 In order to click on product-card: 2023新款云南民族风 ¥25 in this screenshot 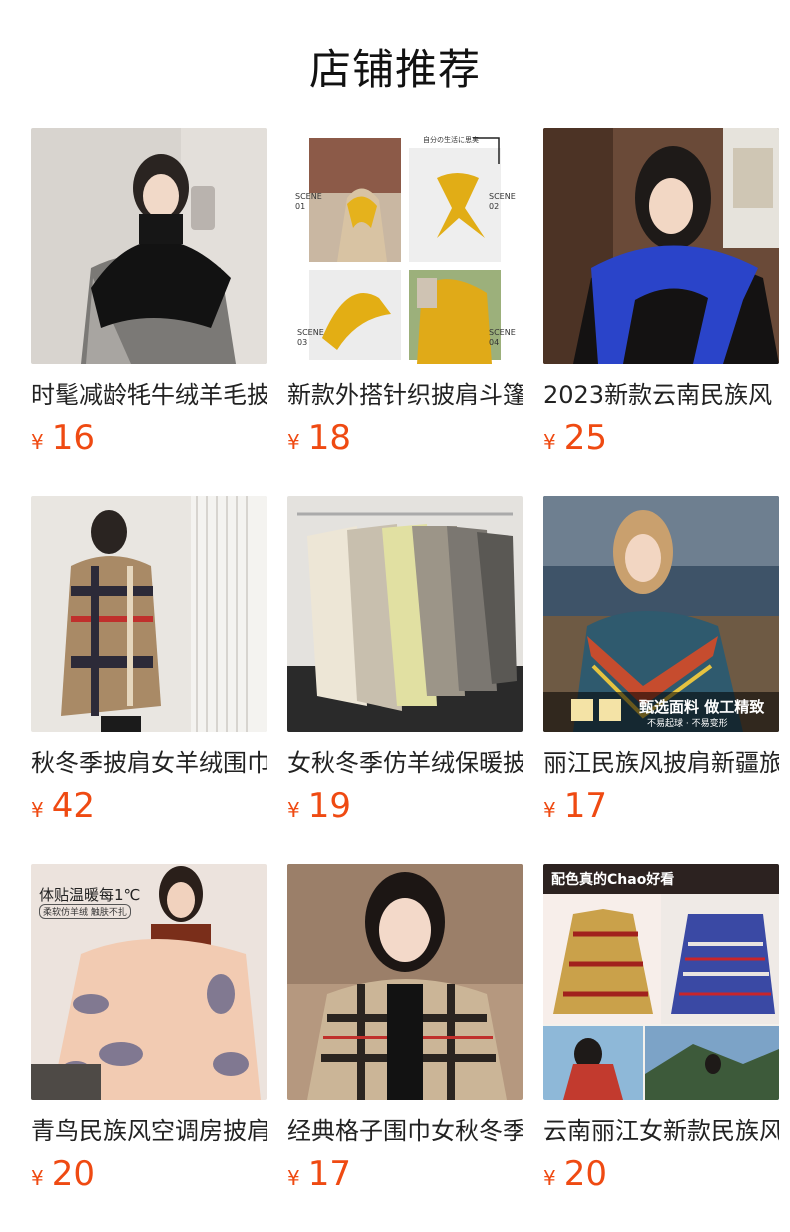, I will do `click(661, 312)`.